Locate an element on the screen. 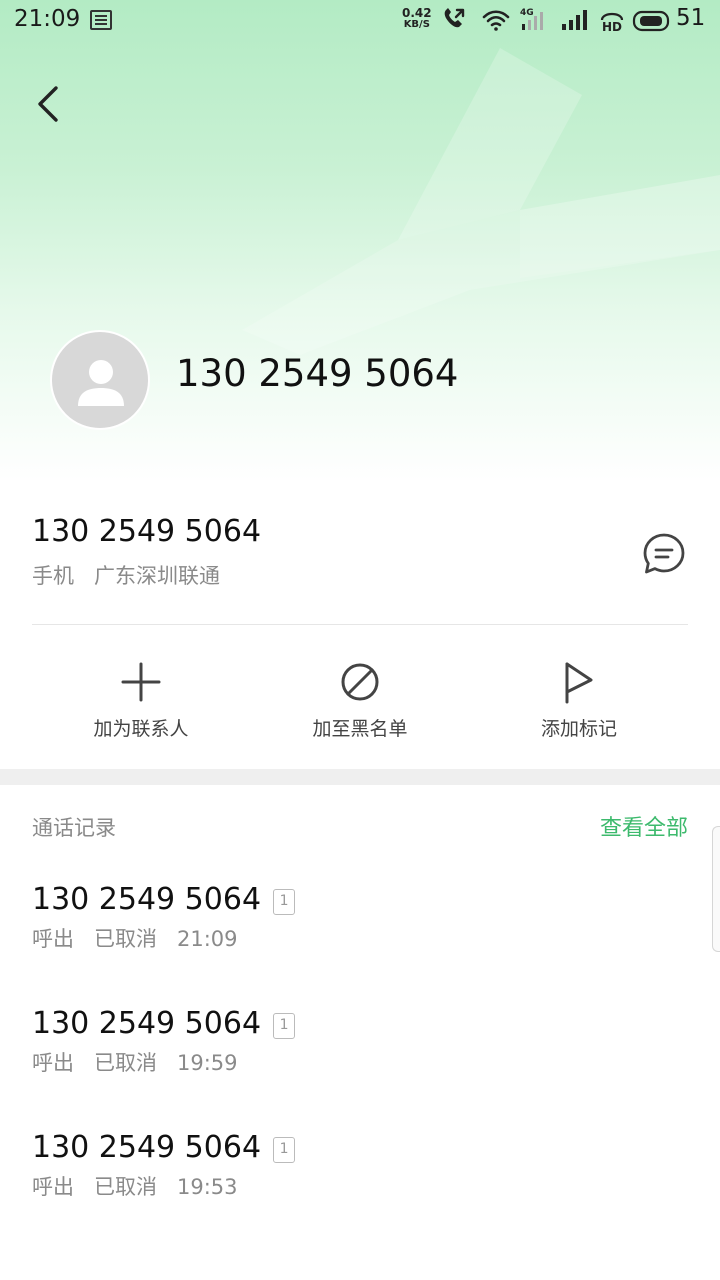 The width and height of the screenshot is (720, 1280). network-speed-unit: KB/S is located at coordinates (416, 24).